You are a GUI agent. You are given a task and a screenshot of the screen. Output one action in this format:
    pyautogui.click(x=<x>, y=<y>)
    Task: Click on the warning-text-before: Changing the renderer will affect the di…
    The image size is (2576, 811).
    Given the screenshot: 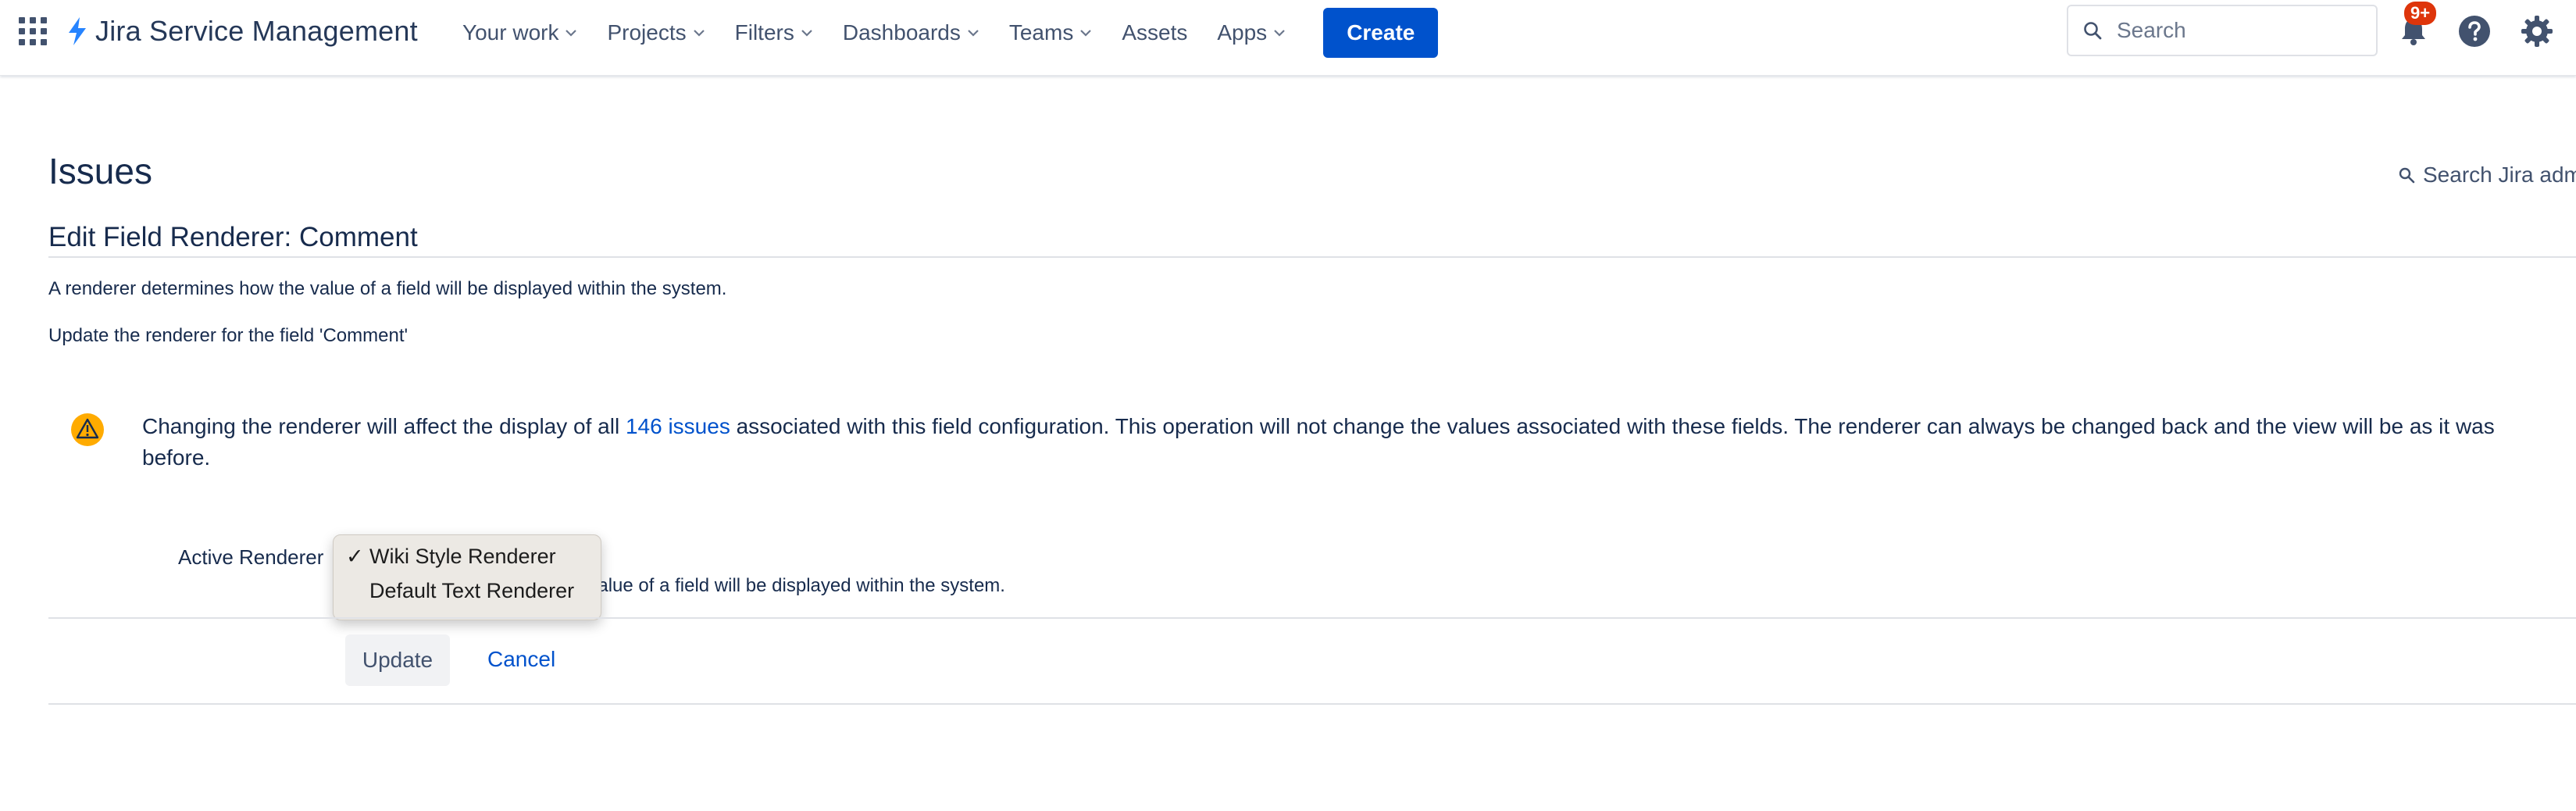 What is the action you would take?
    pyautogui.click(x=384, y=426)
    